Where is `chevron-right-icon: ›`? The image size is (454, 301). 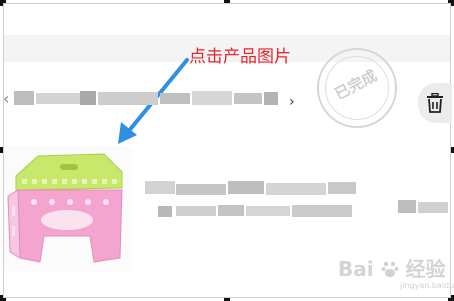
chevron-right-icon: › is located at coordinates (292, 102).